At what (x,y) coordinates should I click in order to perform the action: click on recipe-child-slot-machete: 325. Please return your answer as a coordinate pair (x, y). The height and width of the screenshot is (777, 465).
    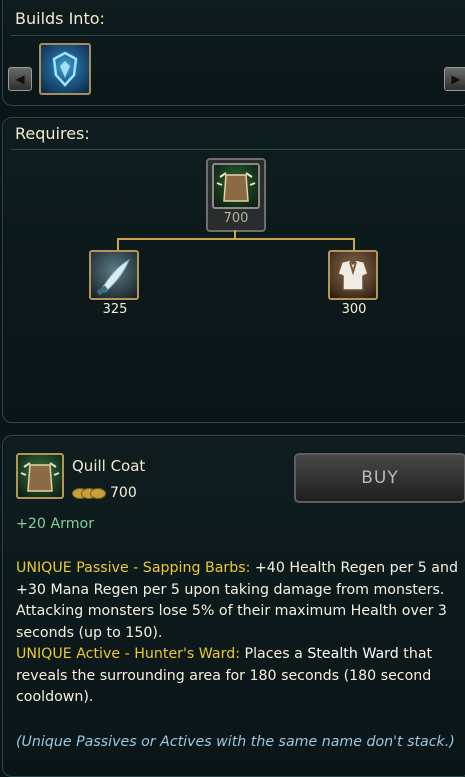
    Looking at the image, I should click on (115, 283).